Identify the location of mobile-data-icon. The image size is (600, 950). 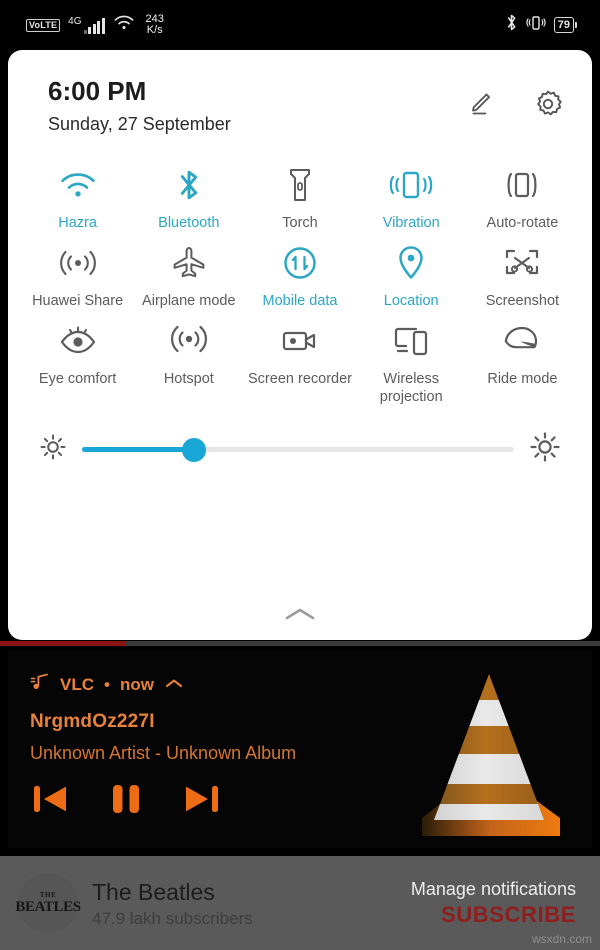
(300, 263).